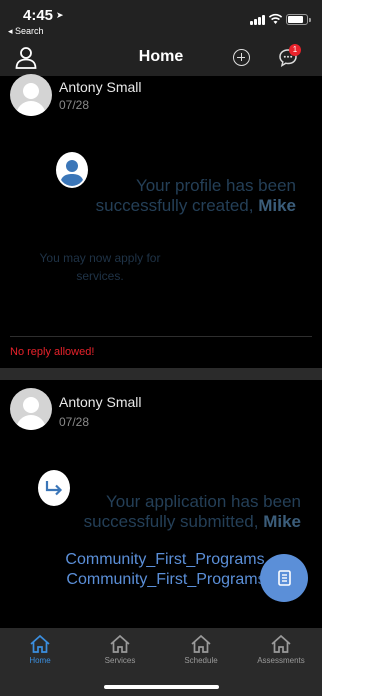 The width and height of the screenshot is (392, 696). Describe the element at coordinates (120, 660) in the screenshot. I see `tab-label: Services` at that location.